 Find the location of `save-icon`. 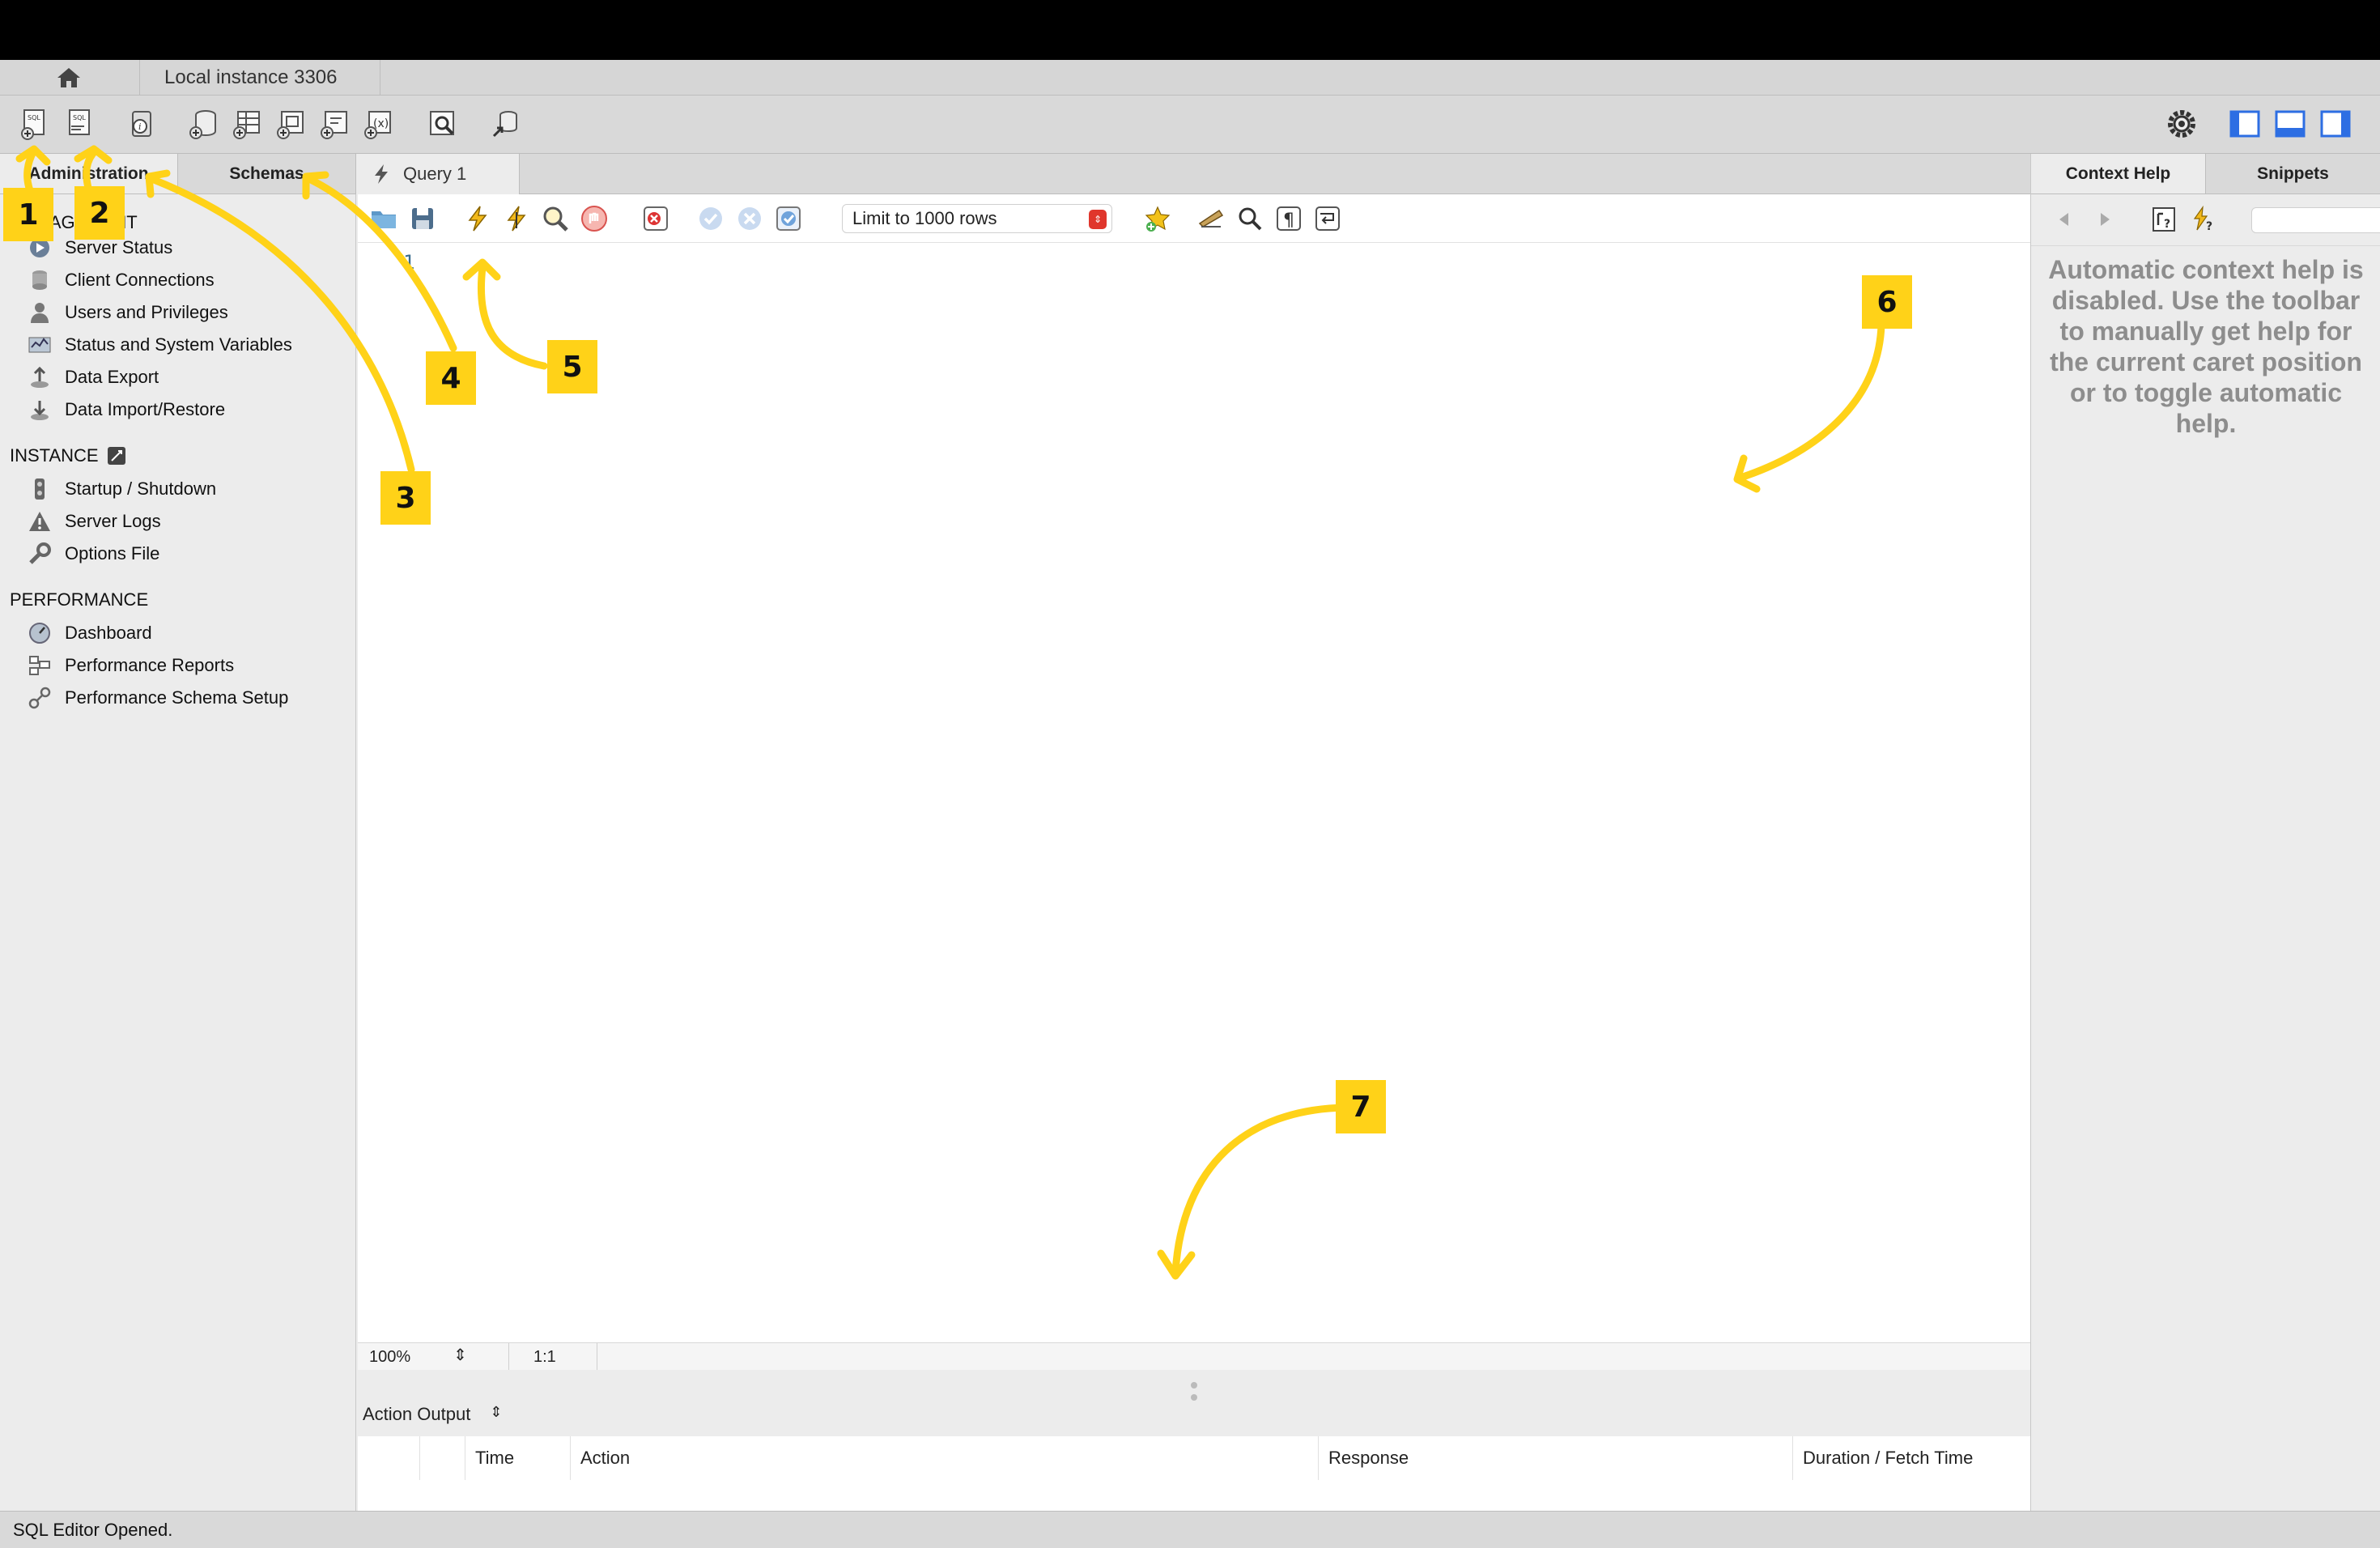

save-icon is located at coordinates (422, 219).